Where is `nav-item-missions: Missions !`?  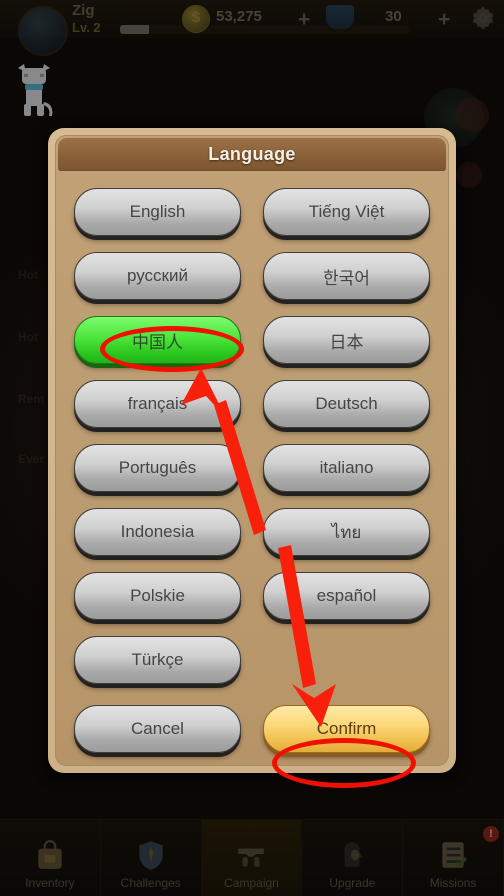
nav-item-missions: Missions ! is located at coordinates (453, 858).